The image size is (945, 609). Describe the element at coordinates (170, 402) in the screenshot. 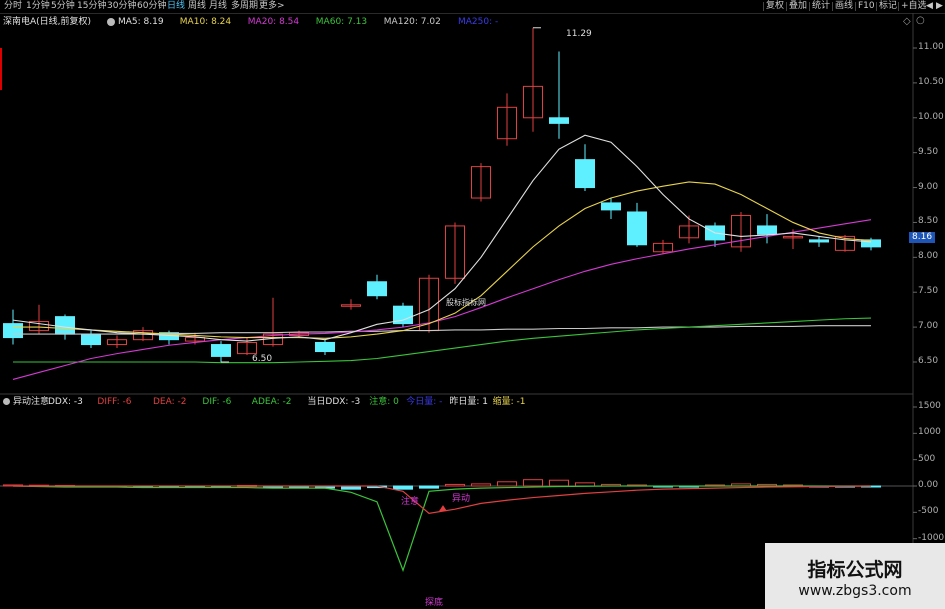

I see `indicator-legend-item: DEA: -2` at that location.